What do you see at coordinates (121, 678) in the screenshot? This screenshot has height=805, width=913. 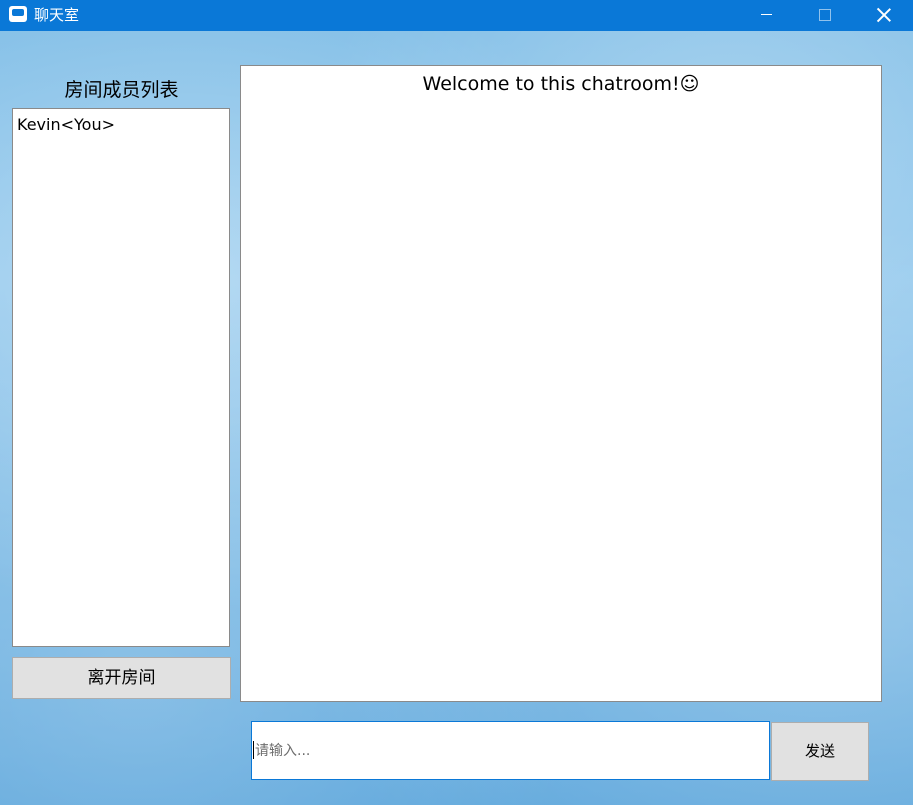 I see `leave-room-button: 离开房间` at bounding box center [121, 678].